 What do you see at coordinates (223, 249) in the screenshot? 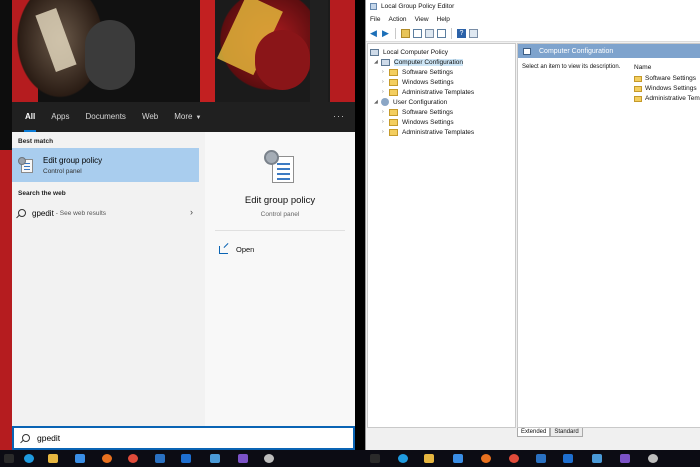
I see `open-icon` at bounding box center [223, 249].